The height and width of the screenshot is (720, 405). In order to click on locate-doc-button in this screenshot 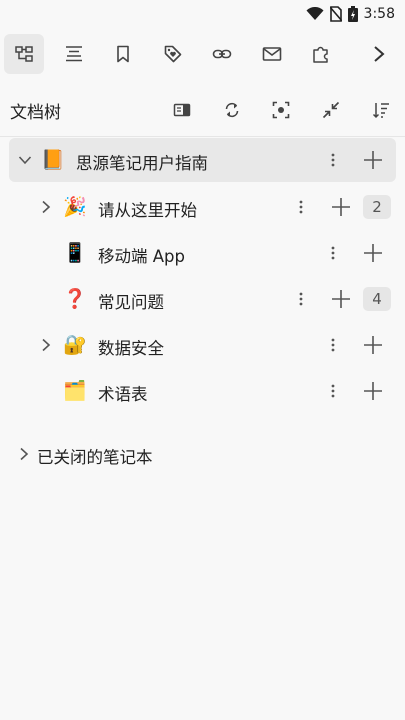, I will do `click(281, 110)`.